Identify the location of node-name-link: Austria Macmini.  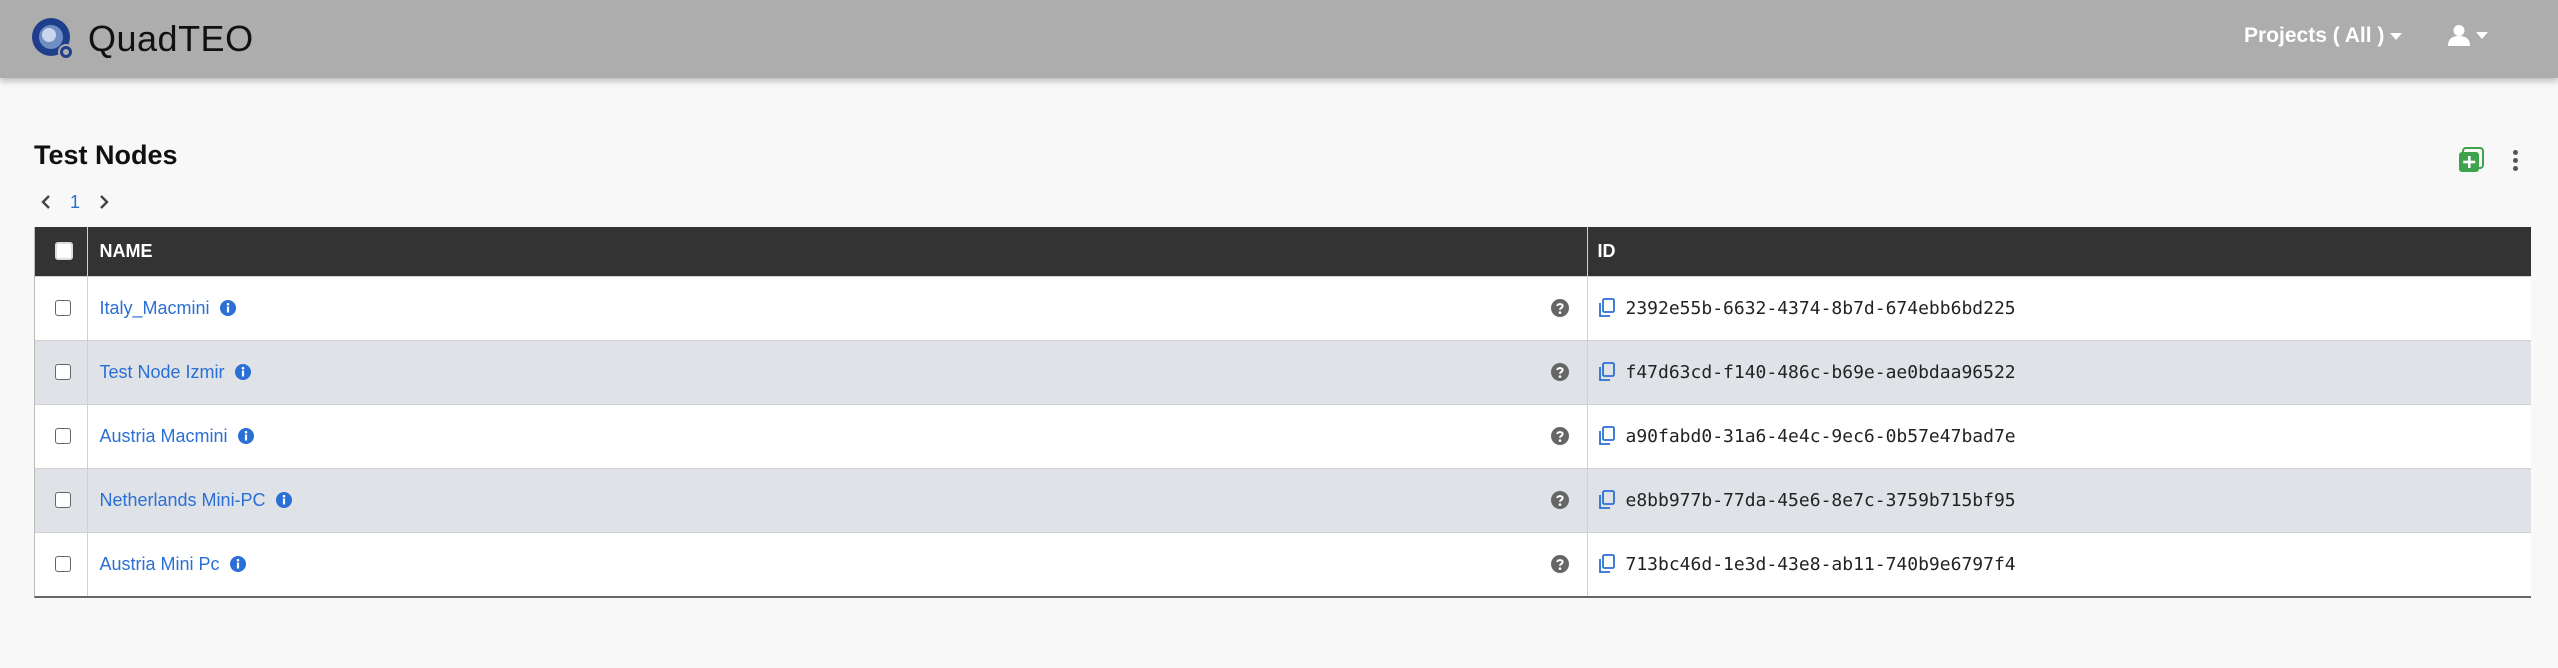
(164, 436).